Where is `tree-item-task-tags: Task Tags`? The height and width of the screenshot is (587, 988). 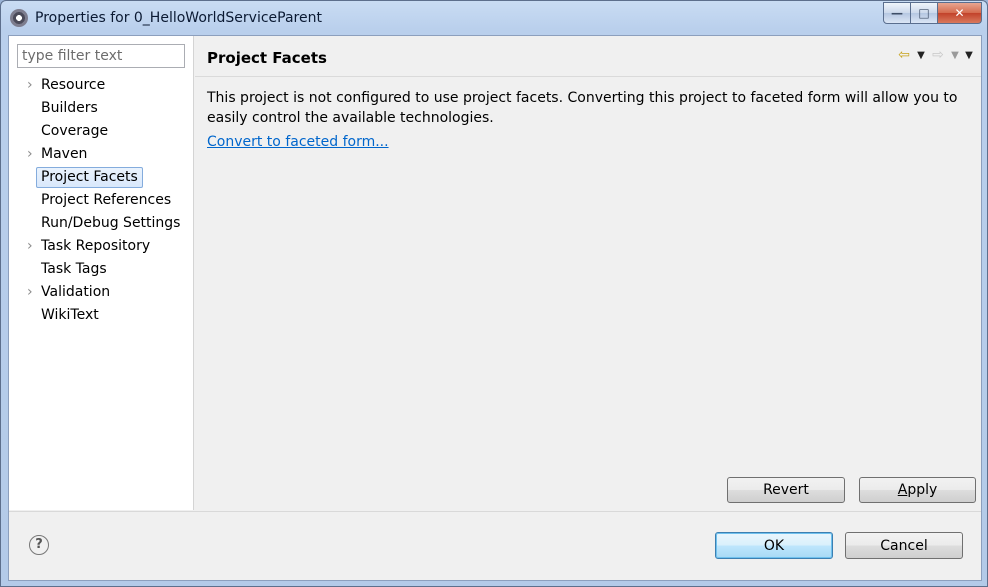 tree-item-task-tags: Task Tags is located at coordinates (101, 269).